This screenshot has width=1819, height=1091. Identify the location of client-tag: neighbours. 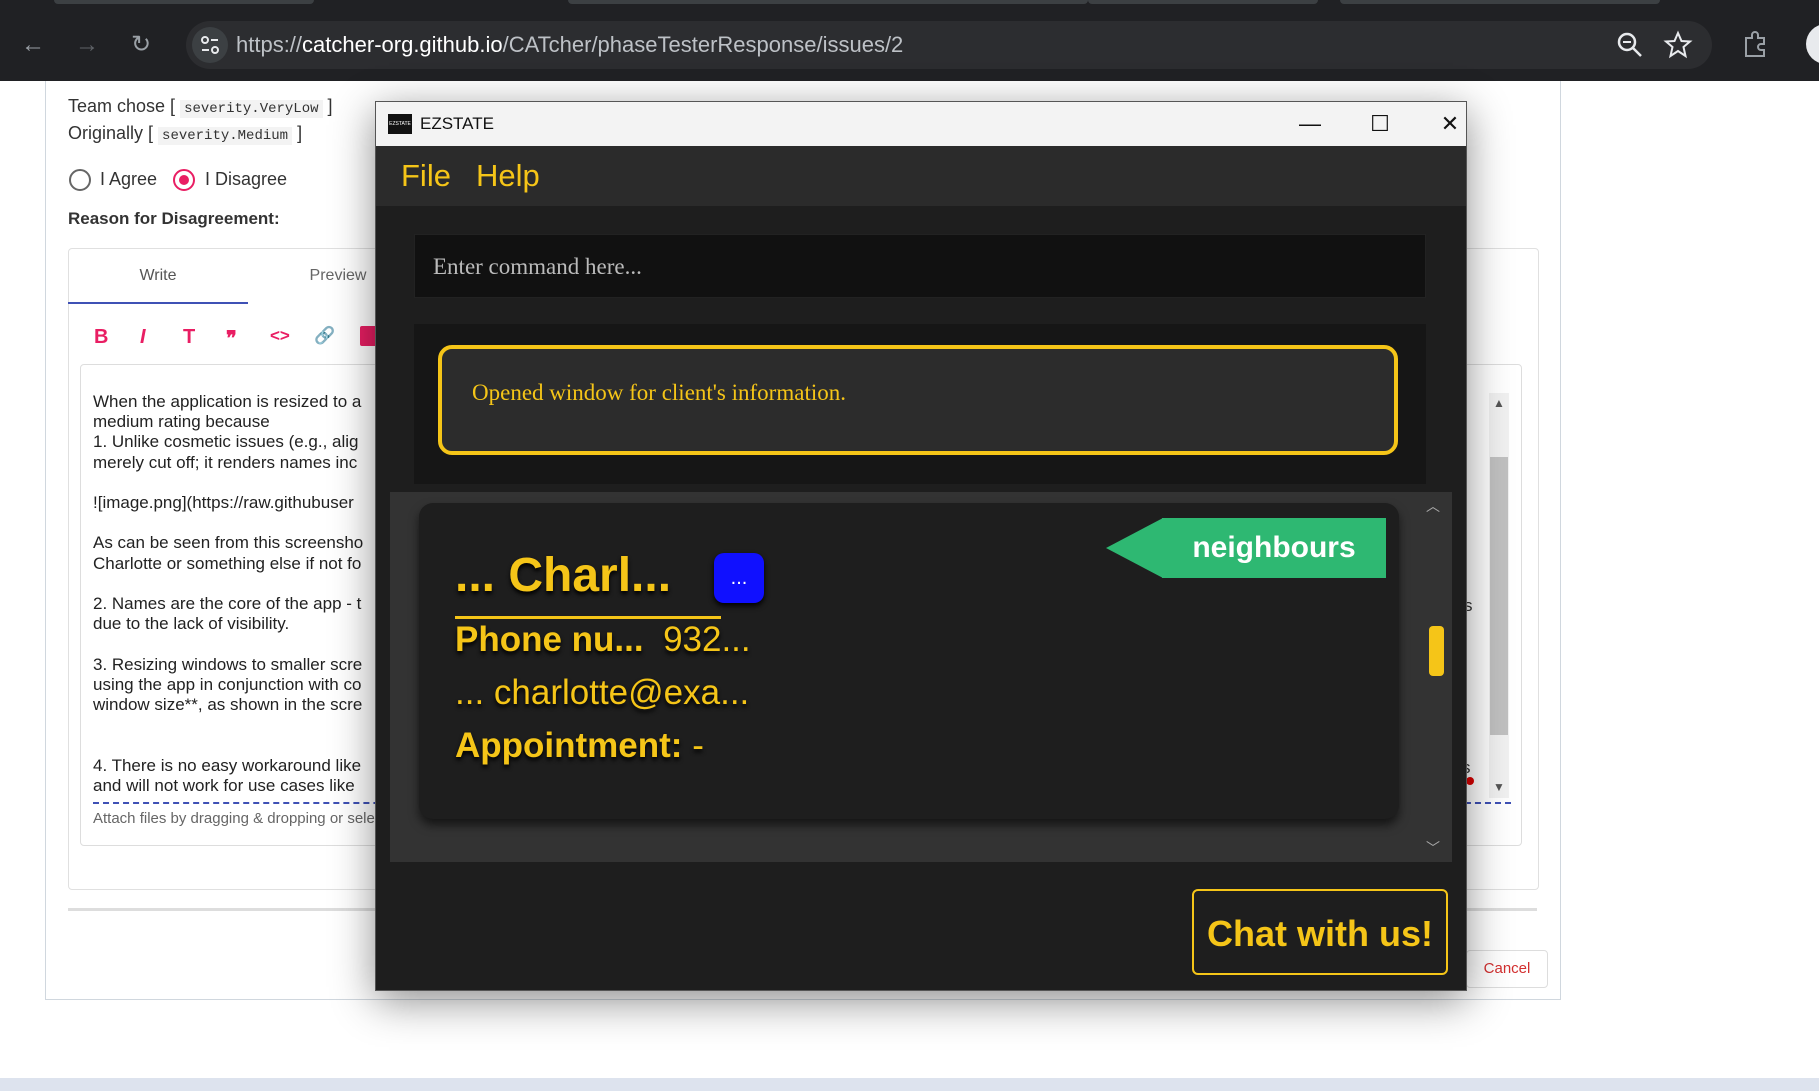
(1246, 548).